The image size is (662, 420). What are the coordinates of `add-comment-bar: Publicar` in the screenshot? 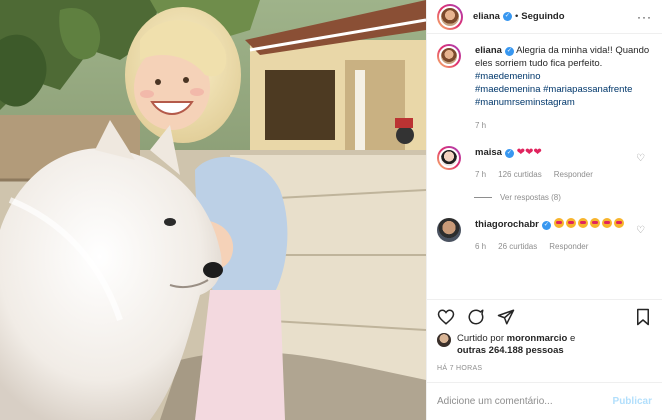 It's located at (544, 401).